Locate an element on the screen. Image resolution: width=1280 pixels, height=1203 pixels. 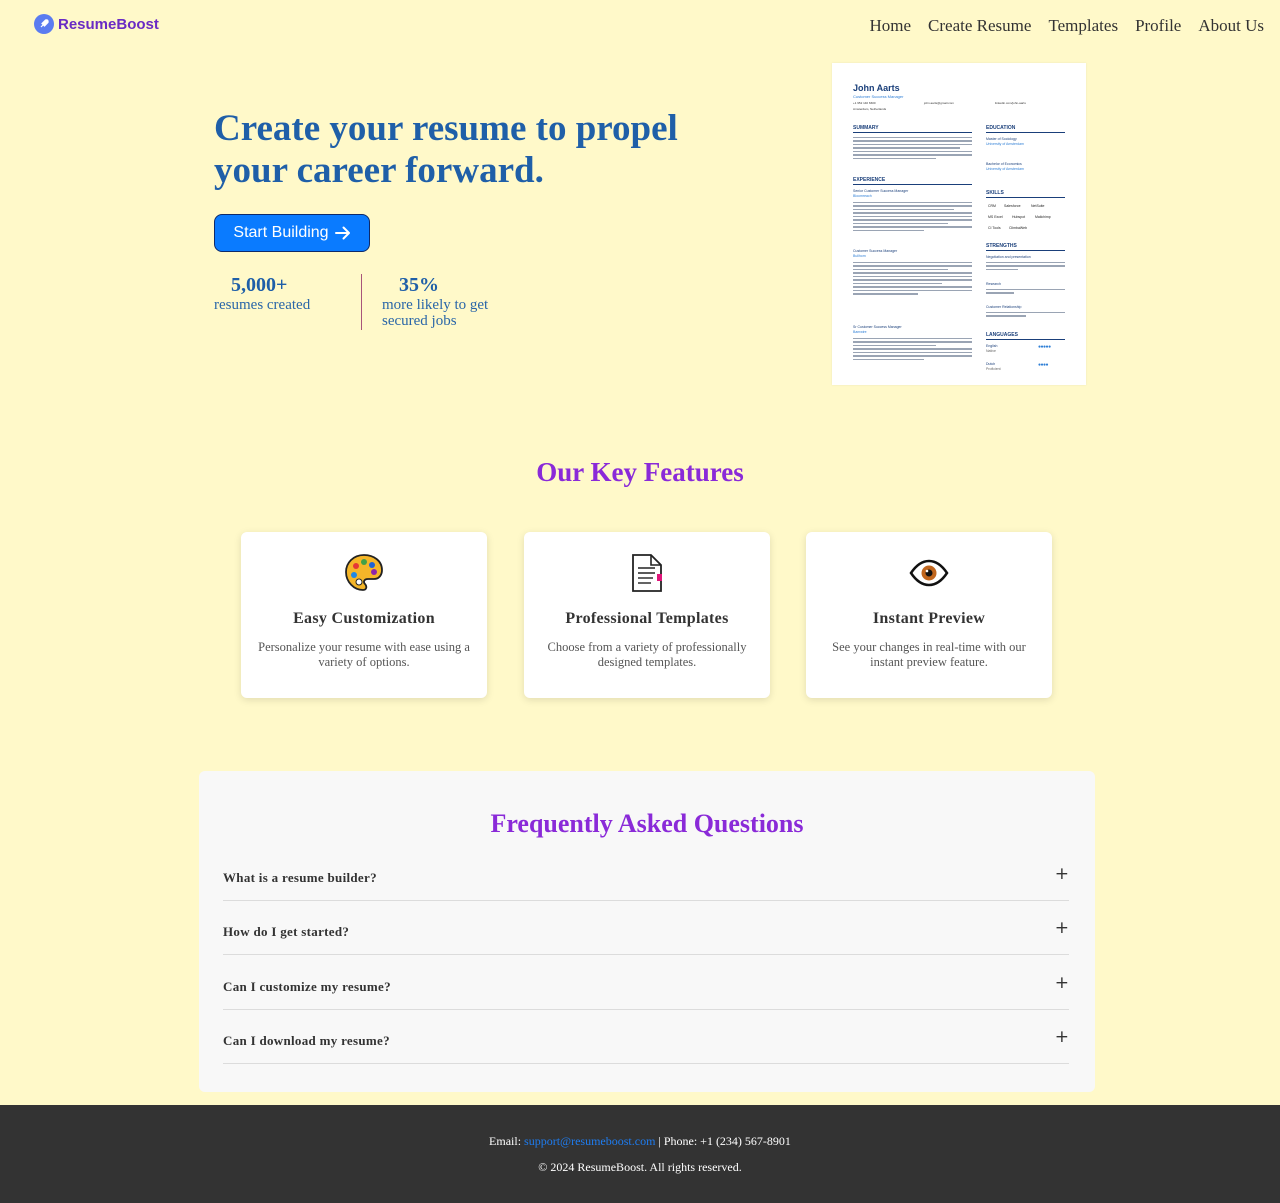
faq-item: Can I download my resume? + is located at coordinates (646, 1037).